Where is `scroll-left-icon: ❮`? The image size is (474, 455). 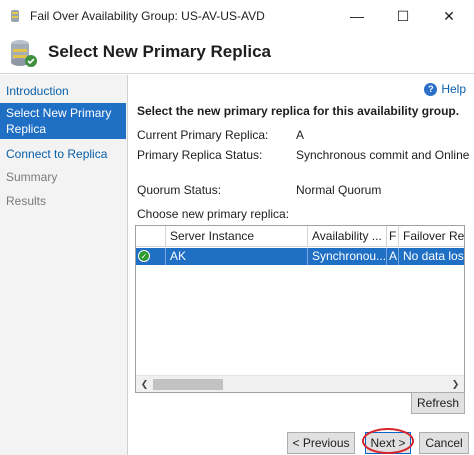
scroll-left-icon: ❮ is located at coordinates (144, 384).